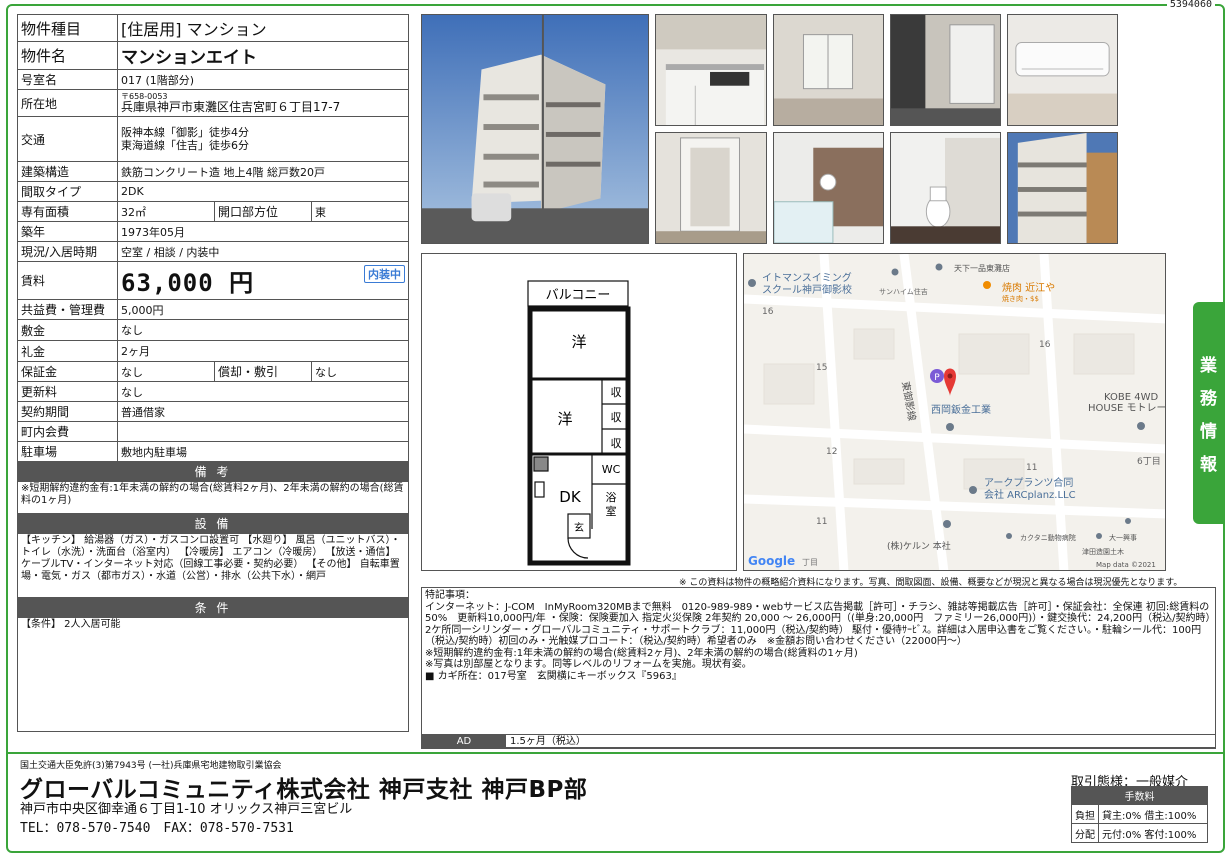 The height and width of the screenshot is (856, 1231). What do you see at coordinates (263, 55) in the screenshot?
I see `property-name: マンションエイト` at bounding box center [263, 55].